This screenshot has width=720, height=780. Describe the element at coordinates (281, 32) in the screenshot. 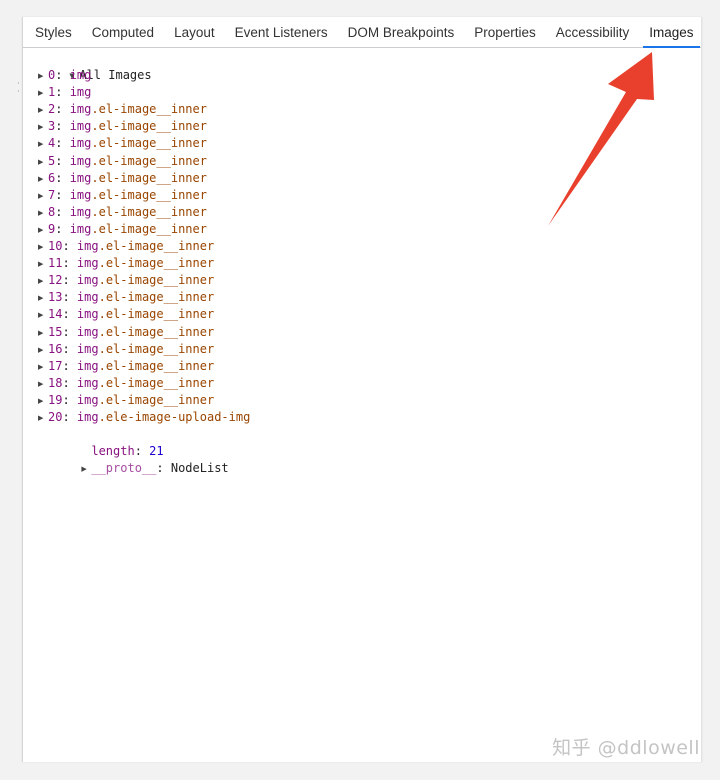

I see `tab-event-listeners: Event Listeners` at that location.